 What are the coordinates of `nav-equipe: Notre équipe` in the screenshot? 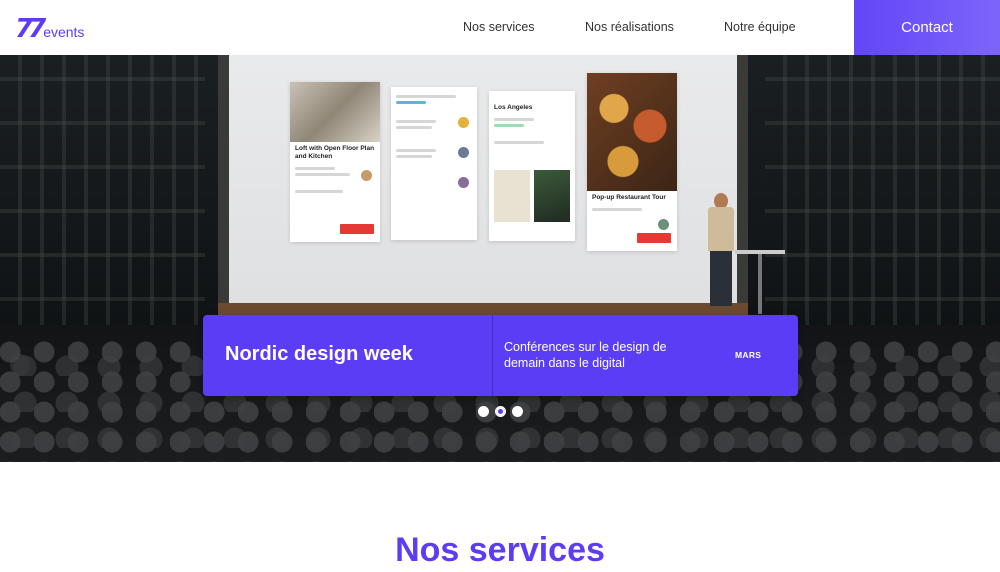 It's located at (760, 27).